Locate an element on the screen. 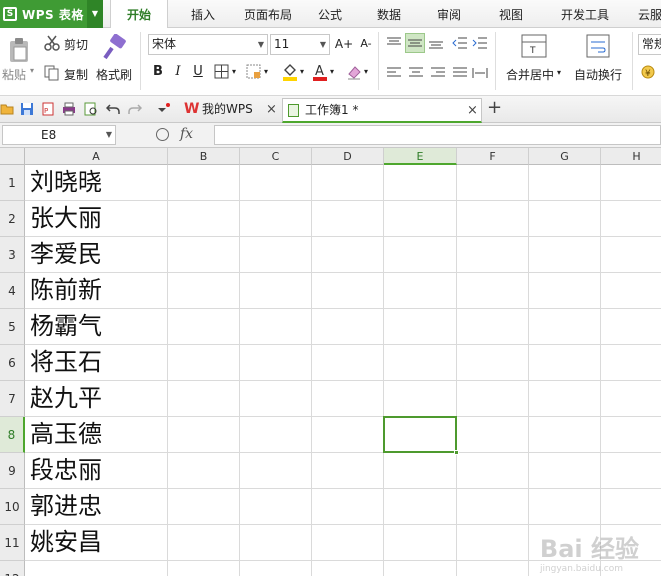 The image size is (661, 576). border-icon is located at coordinates (222, 72).